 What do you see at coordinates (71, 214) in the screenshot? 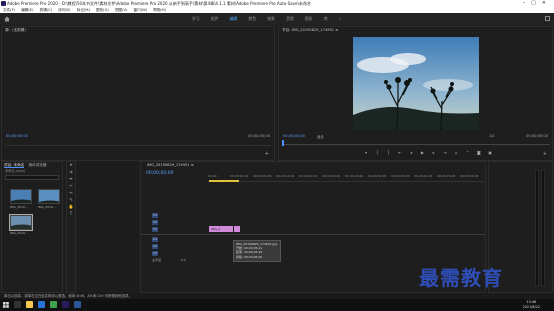
I see `type-tool-icon: T` at bounding box center [71, 214].